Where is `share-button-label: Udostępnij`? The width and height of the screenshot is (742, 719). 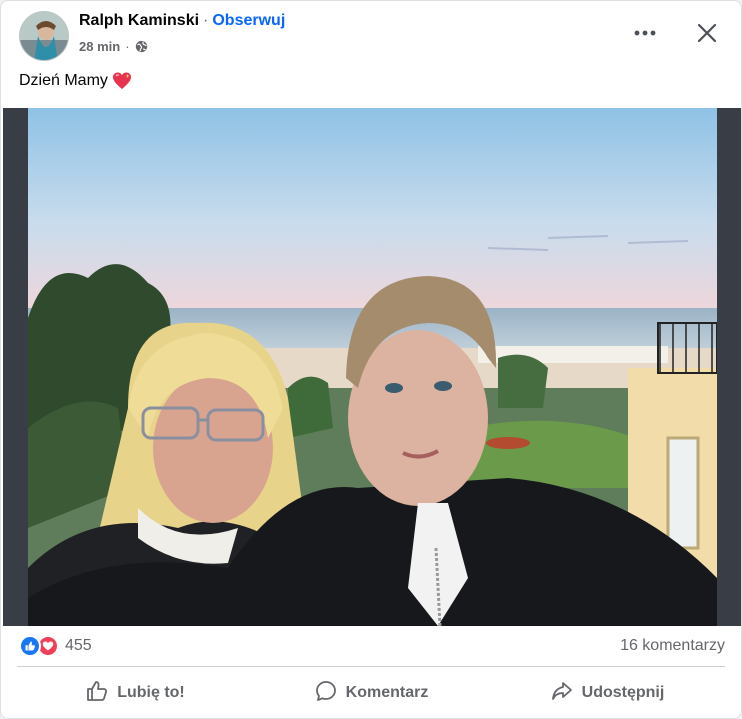 share-button-label: Udostępnij is located at coordinates (623, 692).